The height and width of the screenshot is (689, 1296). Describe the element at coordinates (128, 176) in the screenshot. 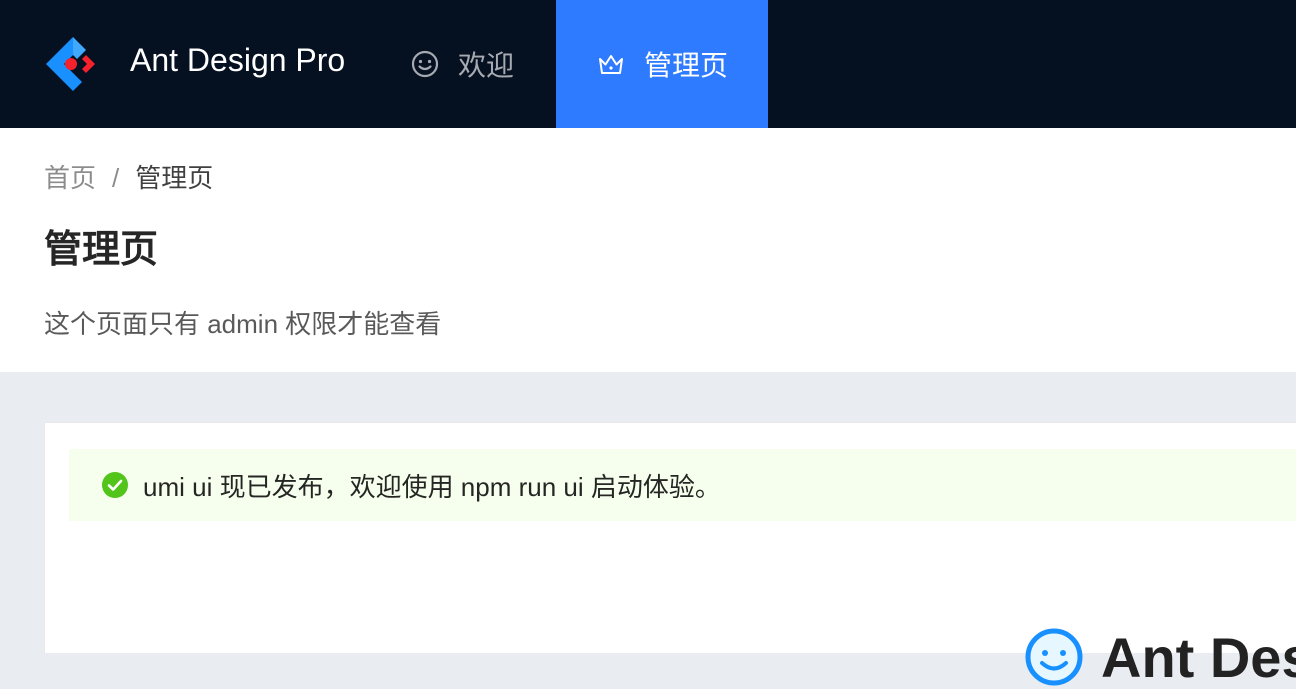

I see `breadcrumb: 首页 / 管理页` at that location.